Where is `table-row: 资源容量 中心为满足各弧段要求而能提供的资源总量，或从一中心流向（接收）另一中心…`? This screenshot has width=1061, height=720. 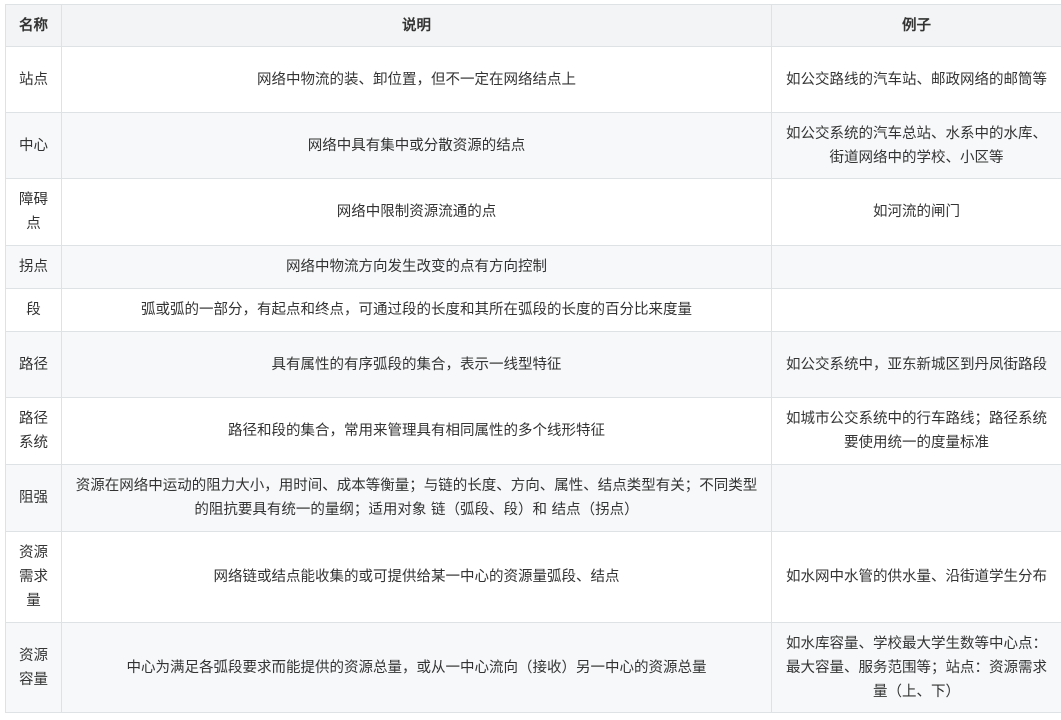
table-row: 资源容量 中心为满足各弧段要求而能提供的资源总量，或从一中心流向（接收）另一中心… is located at coordinates (533, 667).